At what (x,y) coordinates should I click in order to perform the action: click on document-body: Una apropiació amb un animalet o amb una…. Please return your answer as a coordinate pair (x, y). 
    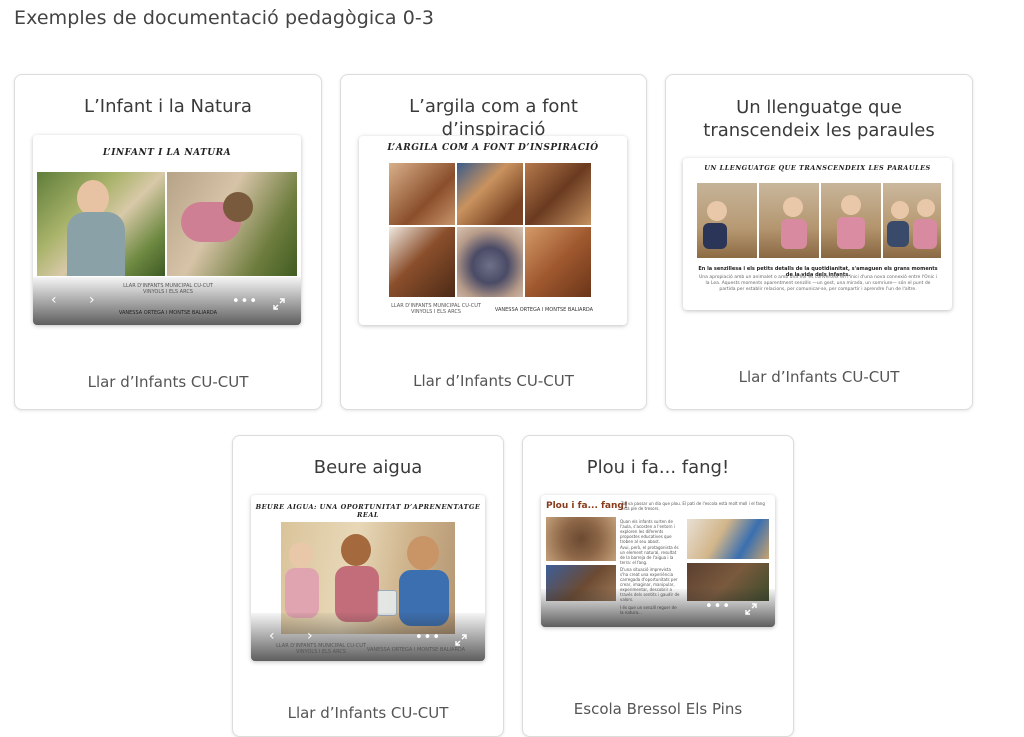
    Looking at the image, I should click on (818, 283).